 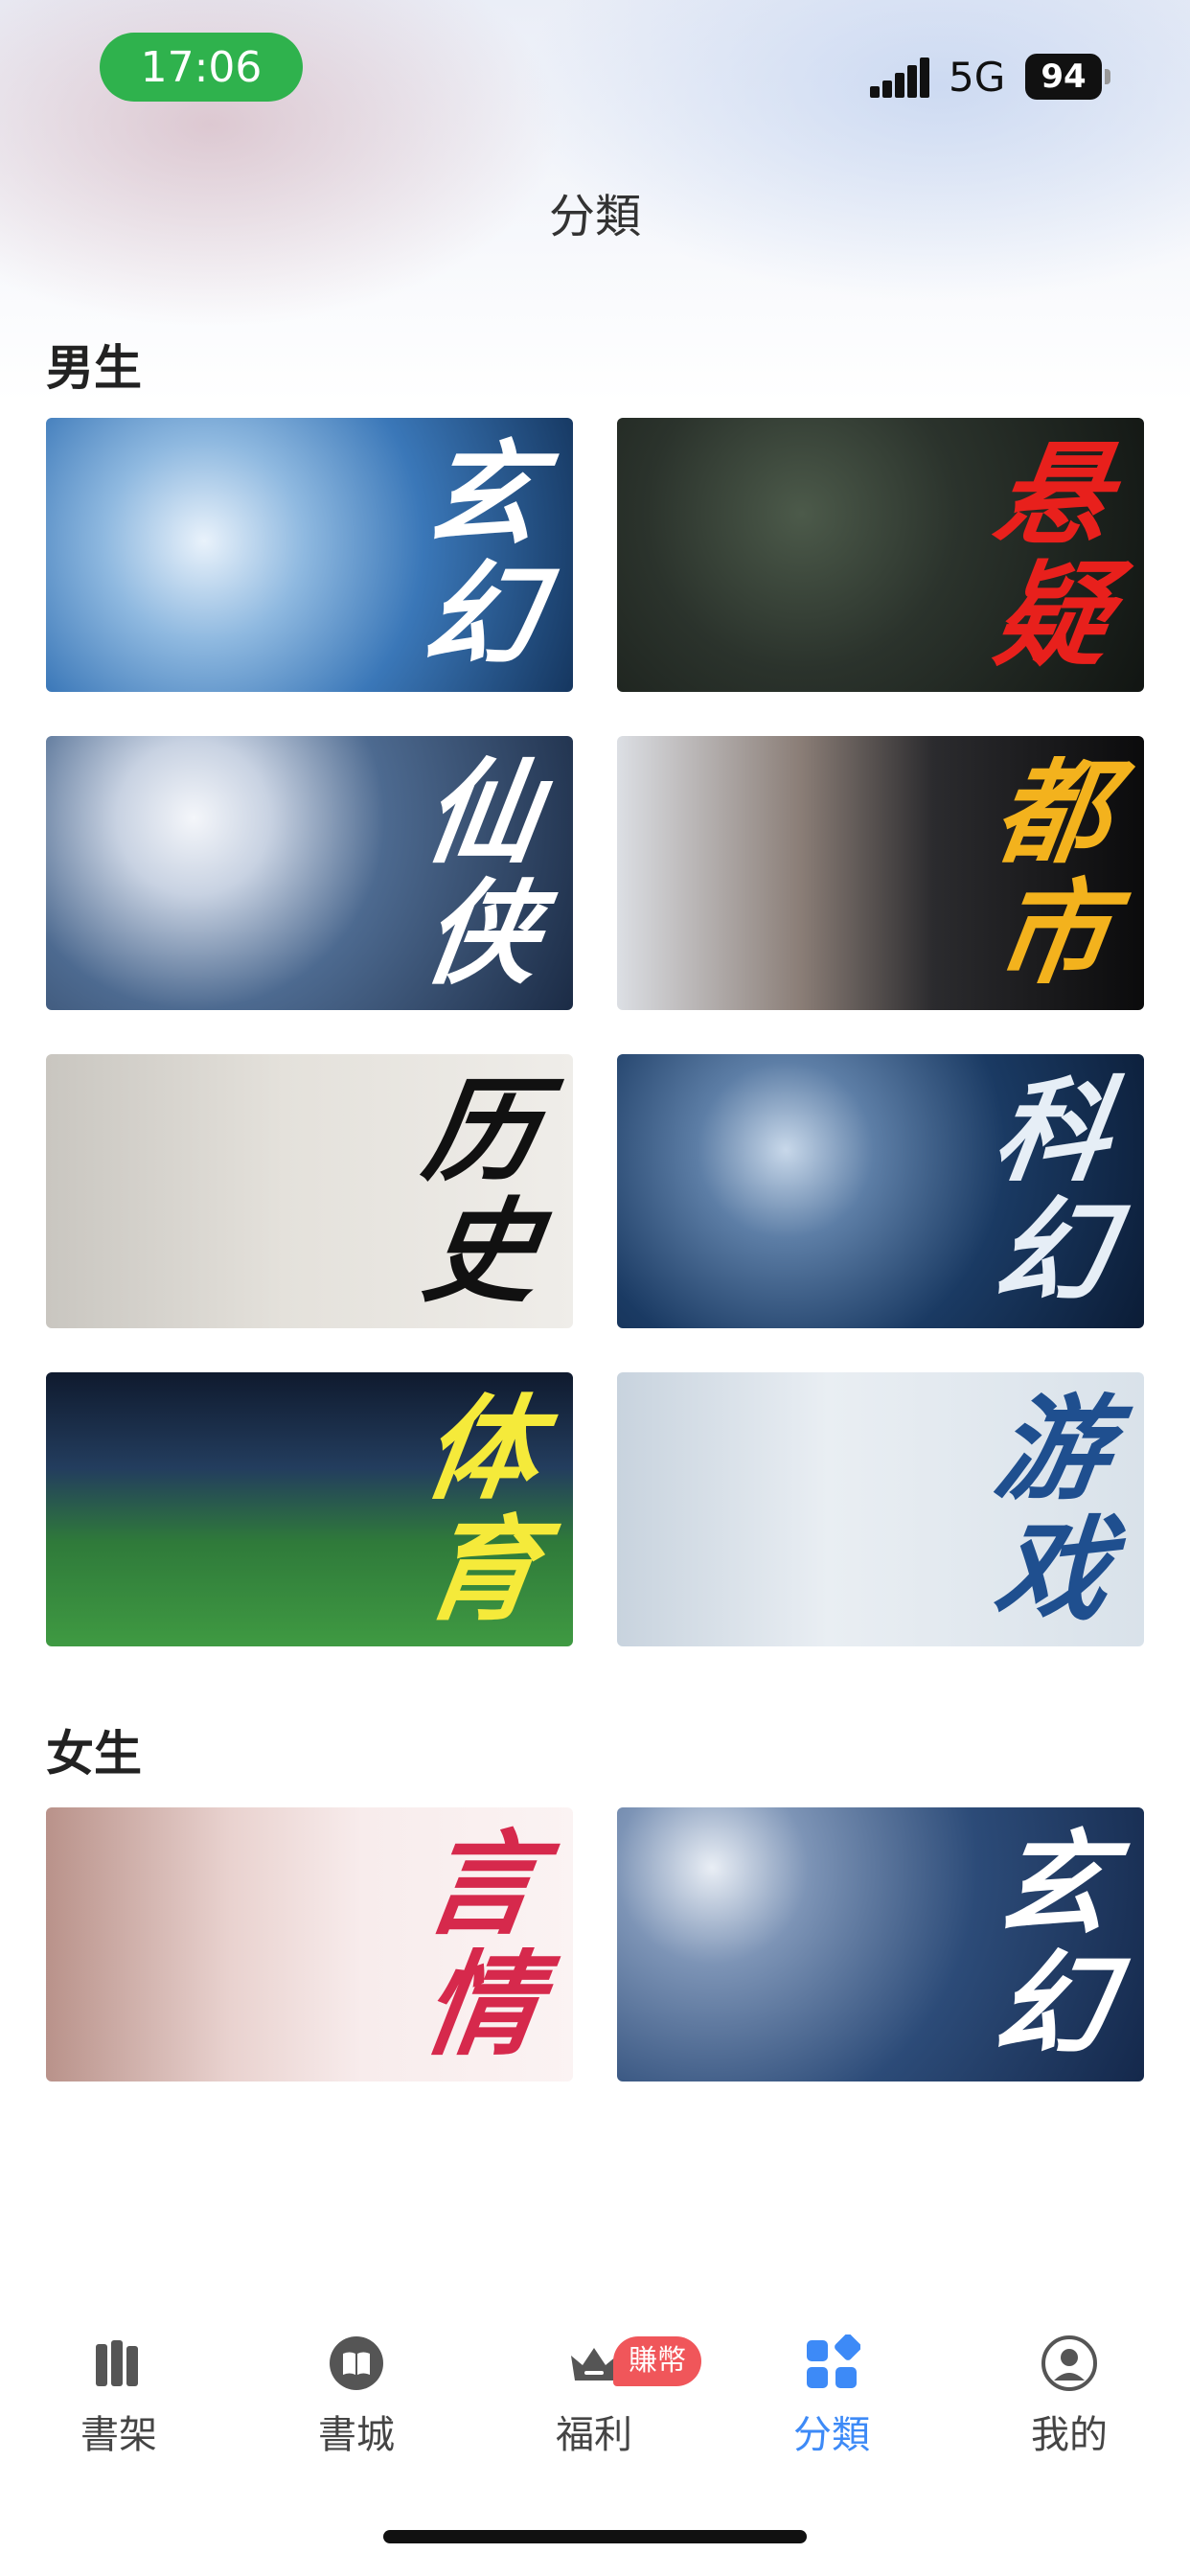 I want to click on section-title-female: 女生, so click(x=94, y=1754).